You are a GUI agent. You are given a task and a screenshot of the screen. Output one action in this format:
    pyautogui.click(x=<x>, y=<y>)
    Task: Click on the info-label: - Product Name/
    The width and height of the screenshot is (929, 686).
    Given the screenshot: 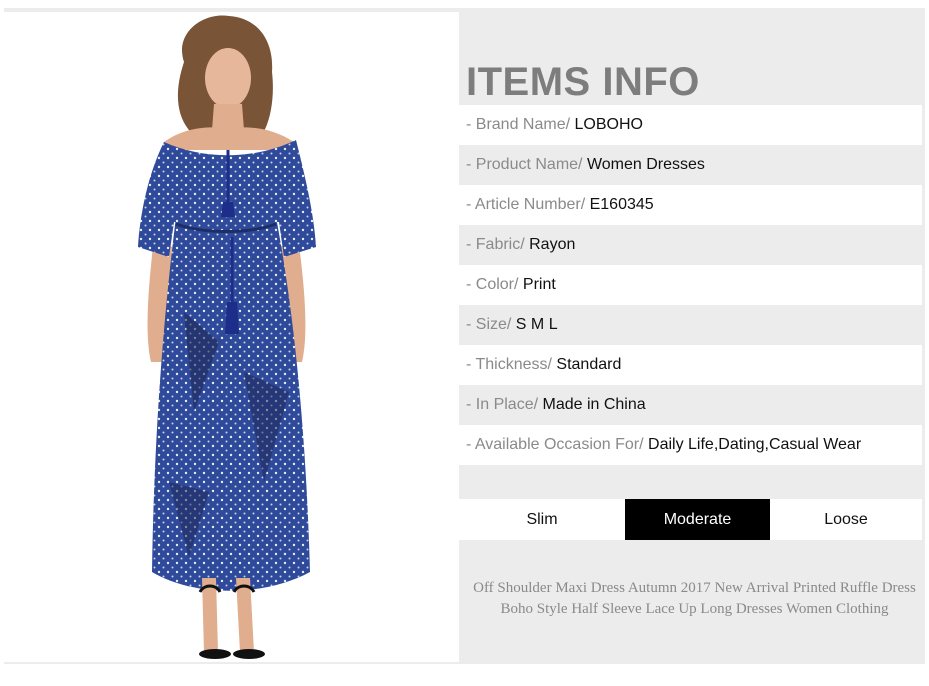 What is the action you would take?
    pyautogui.click(x=524, y=164)
    